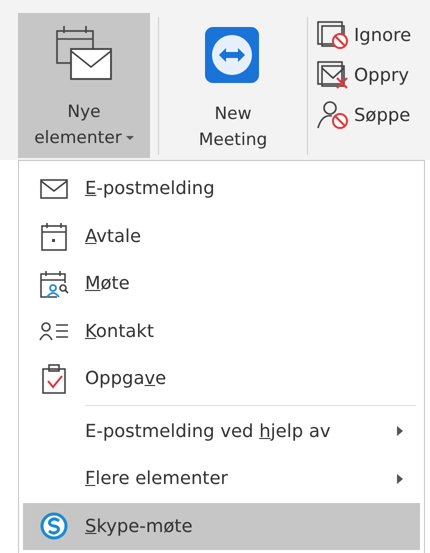  I want to click on menu-item-label: Oppgave, so click(126, 379).